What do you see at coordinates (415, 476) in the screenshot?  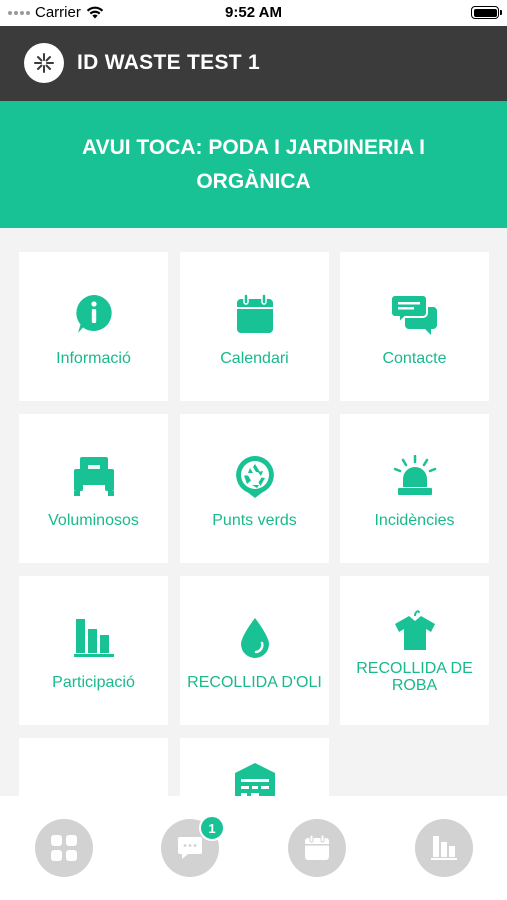 I see `siren-icon` at bounding box center [415, 476].